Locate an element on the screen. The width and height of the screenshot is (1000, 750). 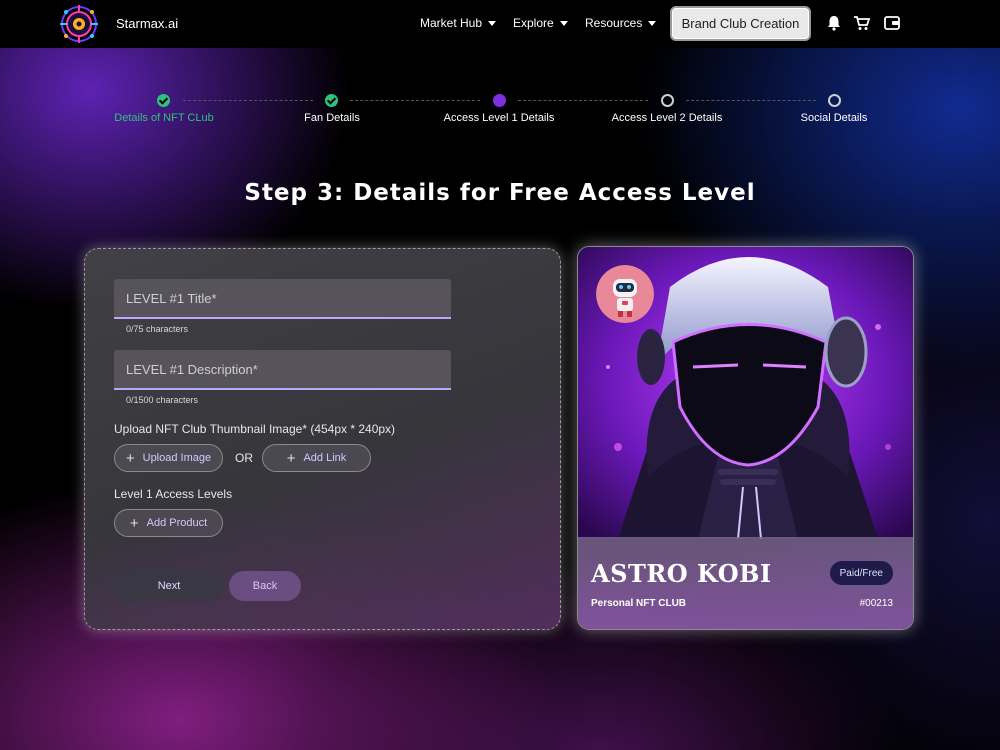
step-4-dot is located at coordinates (667, 100).